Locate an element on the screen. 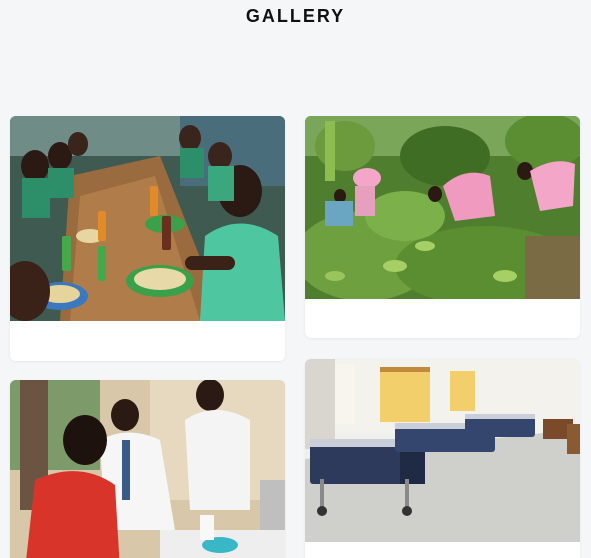 The height and width of the screenshot is (558, 591). gallery-title: GALLERY is located at coordinates (295, 16).